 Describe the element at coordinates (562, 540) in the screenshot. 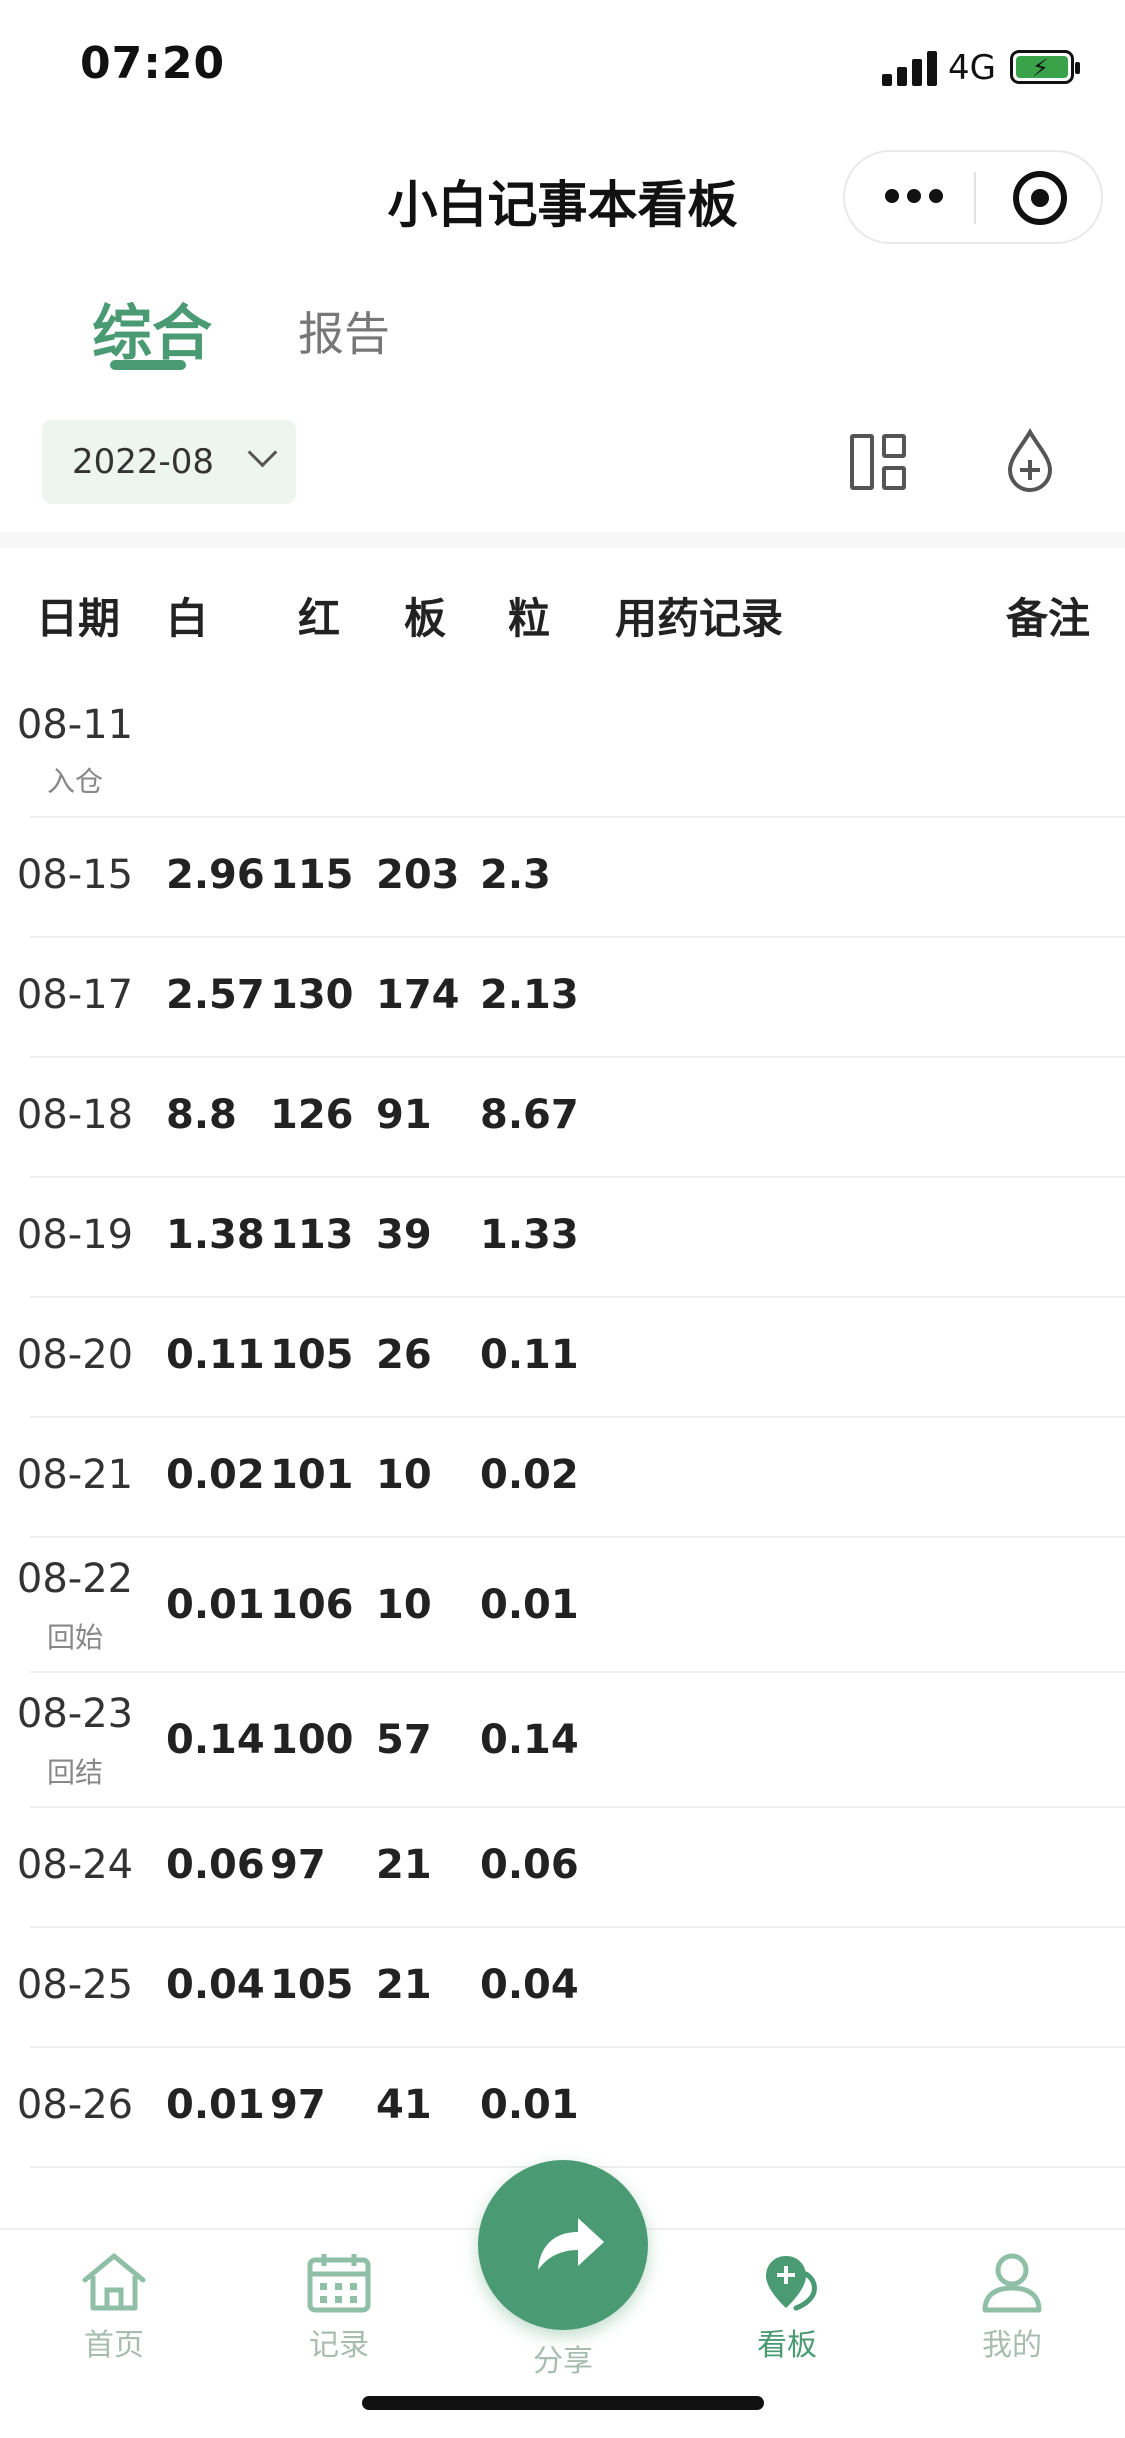

I see `section-divider` at that location.